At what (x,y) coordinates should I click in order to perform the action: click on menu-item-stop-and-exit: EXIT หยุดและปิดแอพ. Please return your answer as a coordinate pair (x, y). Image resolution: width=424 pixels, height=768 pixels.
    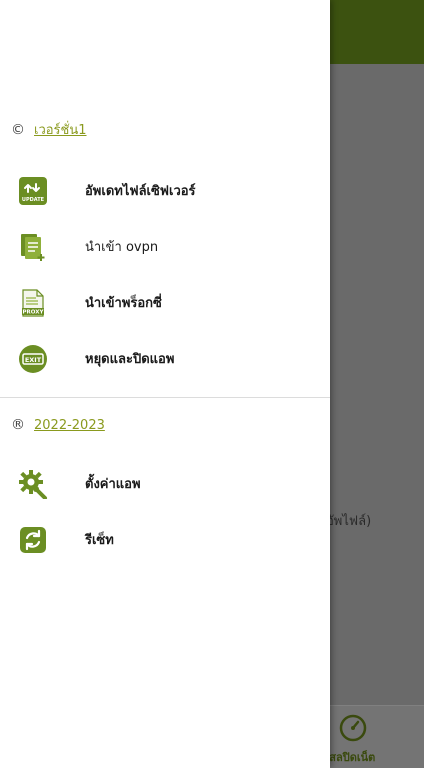
    Looking at the image, I should click on (165, 358).